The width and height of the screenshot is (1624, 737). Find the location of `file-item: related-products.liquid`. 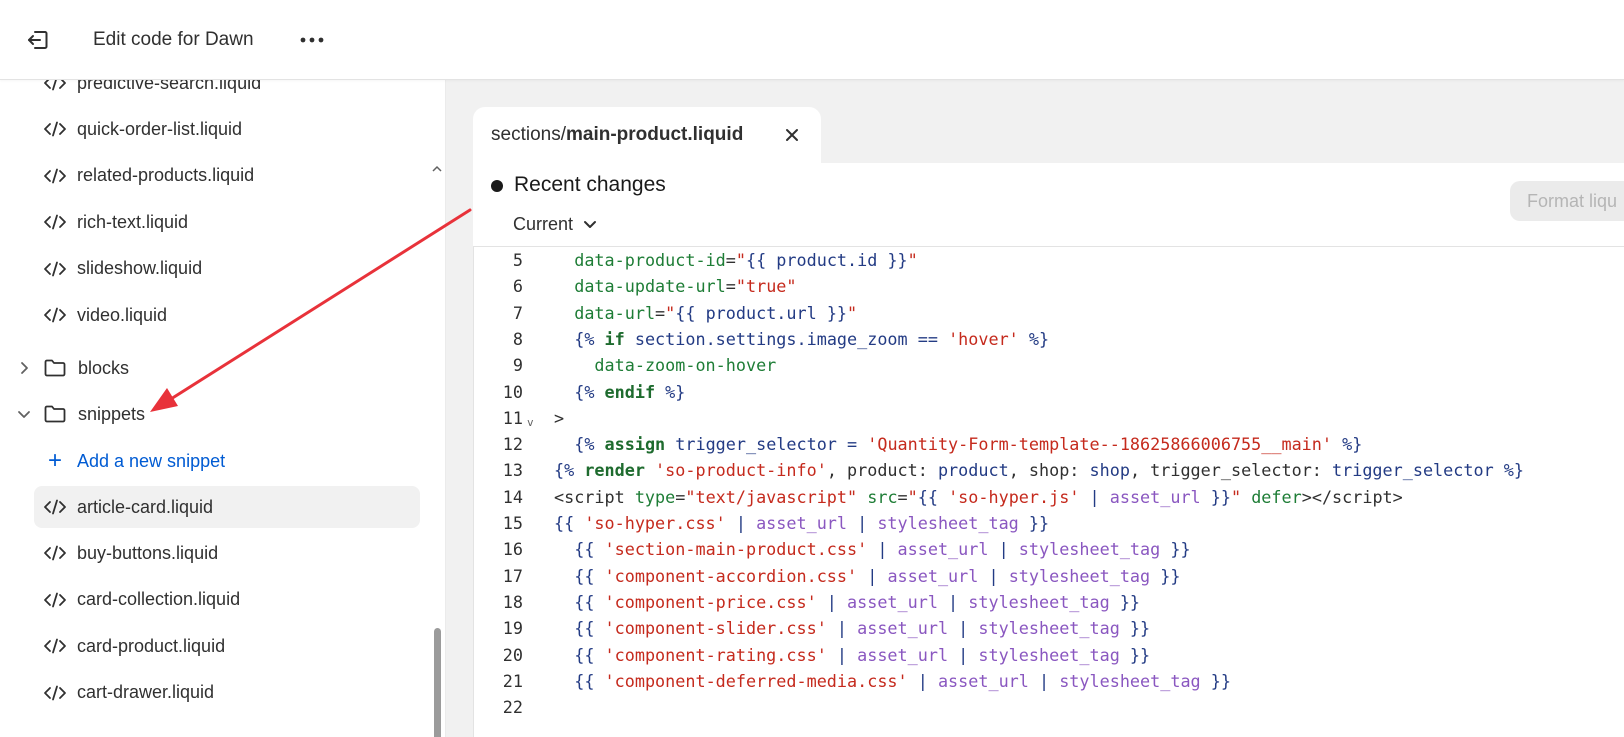

file-item: related-products.liquid is located at coordinates (227, 176).